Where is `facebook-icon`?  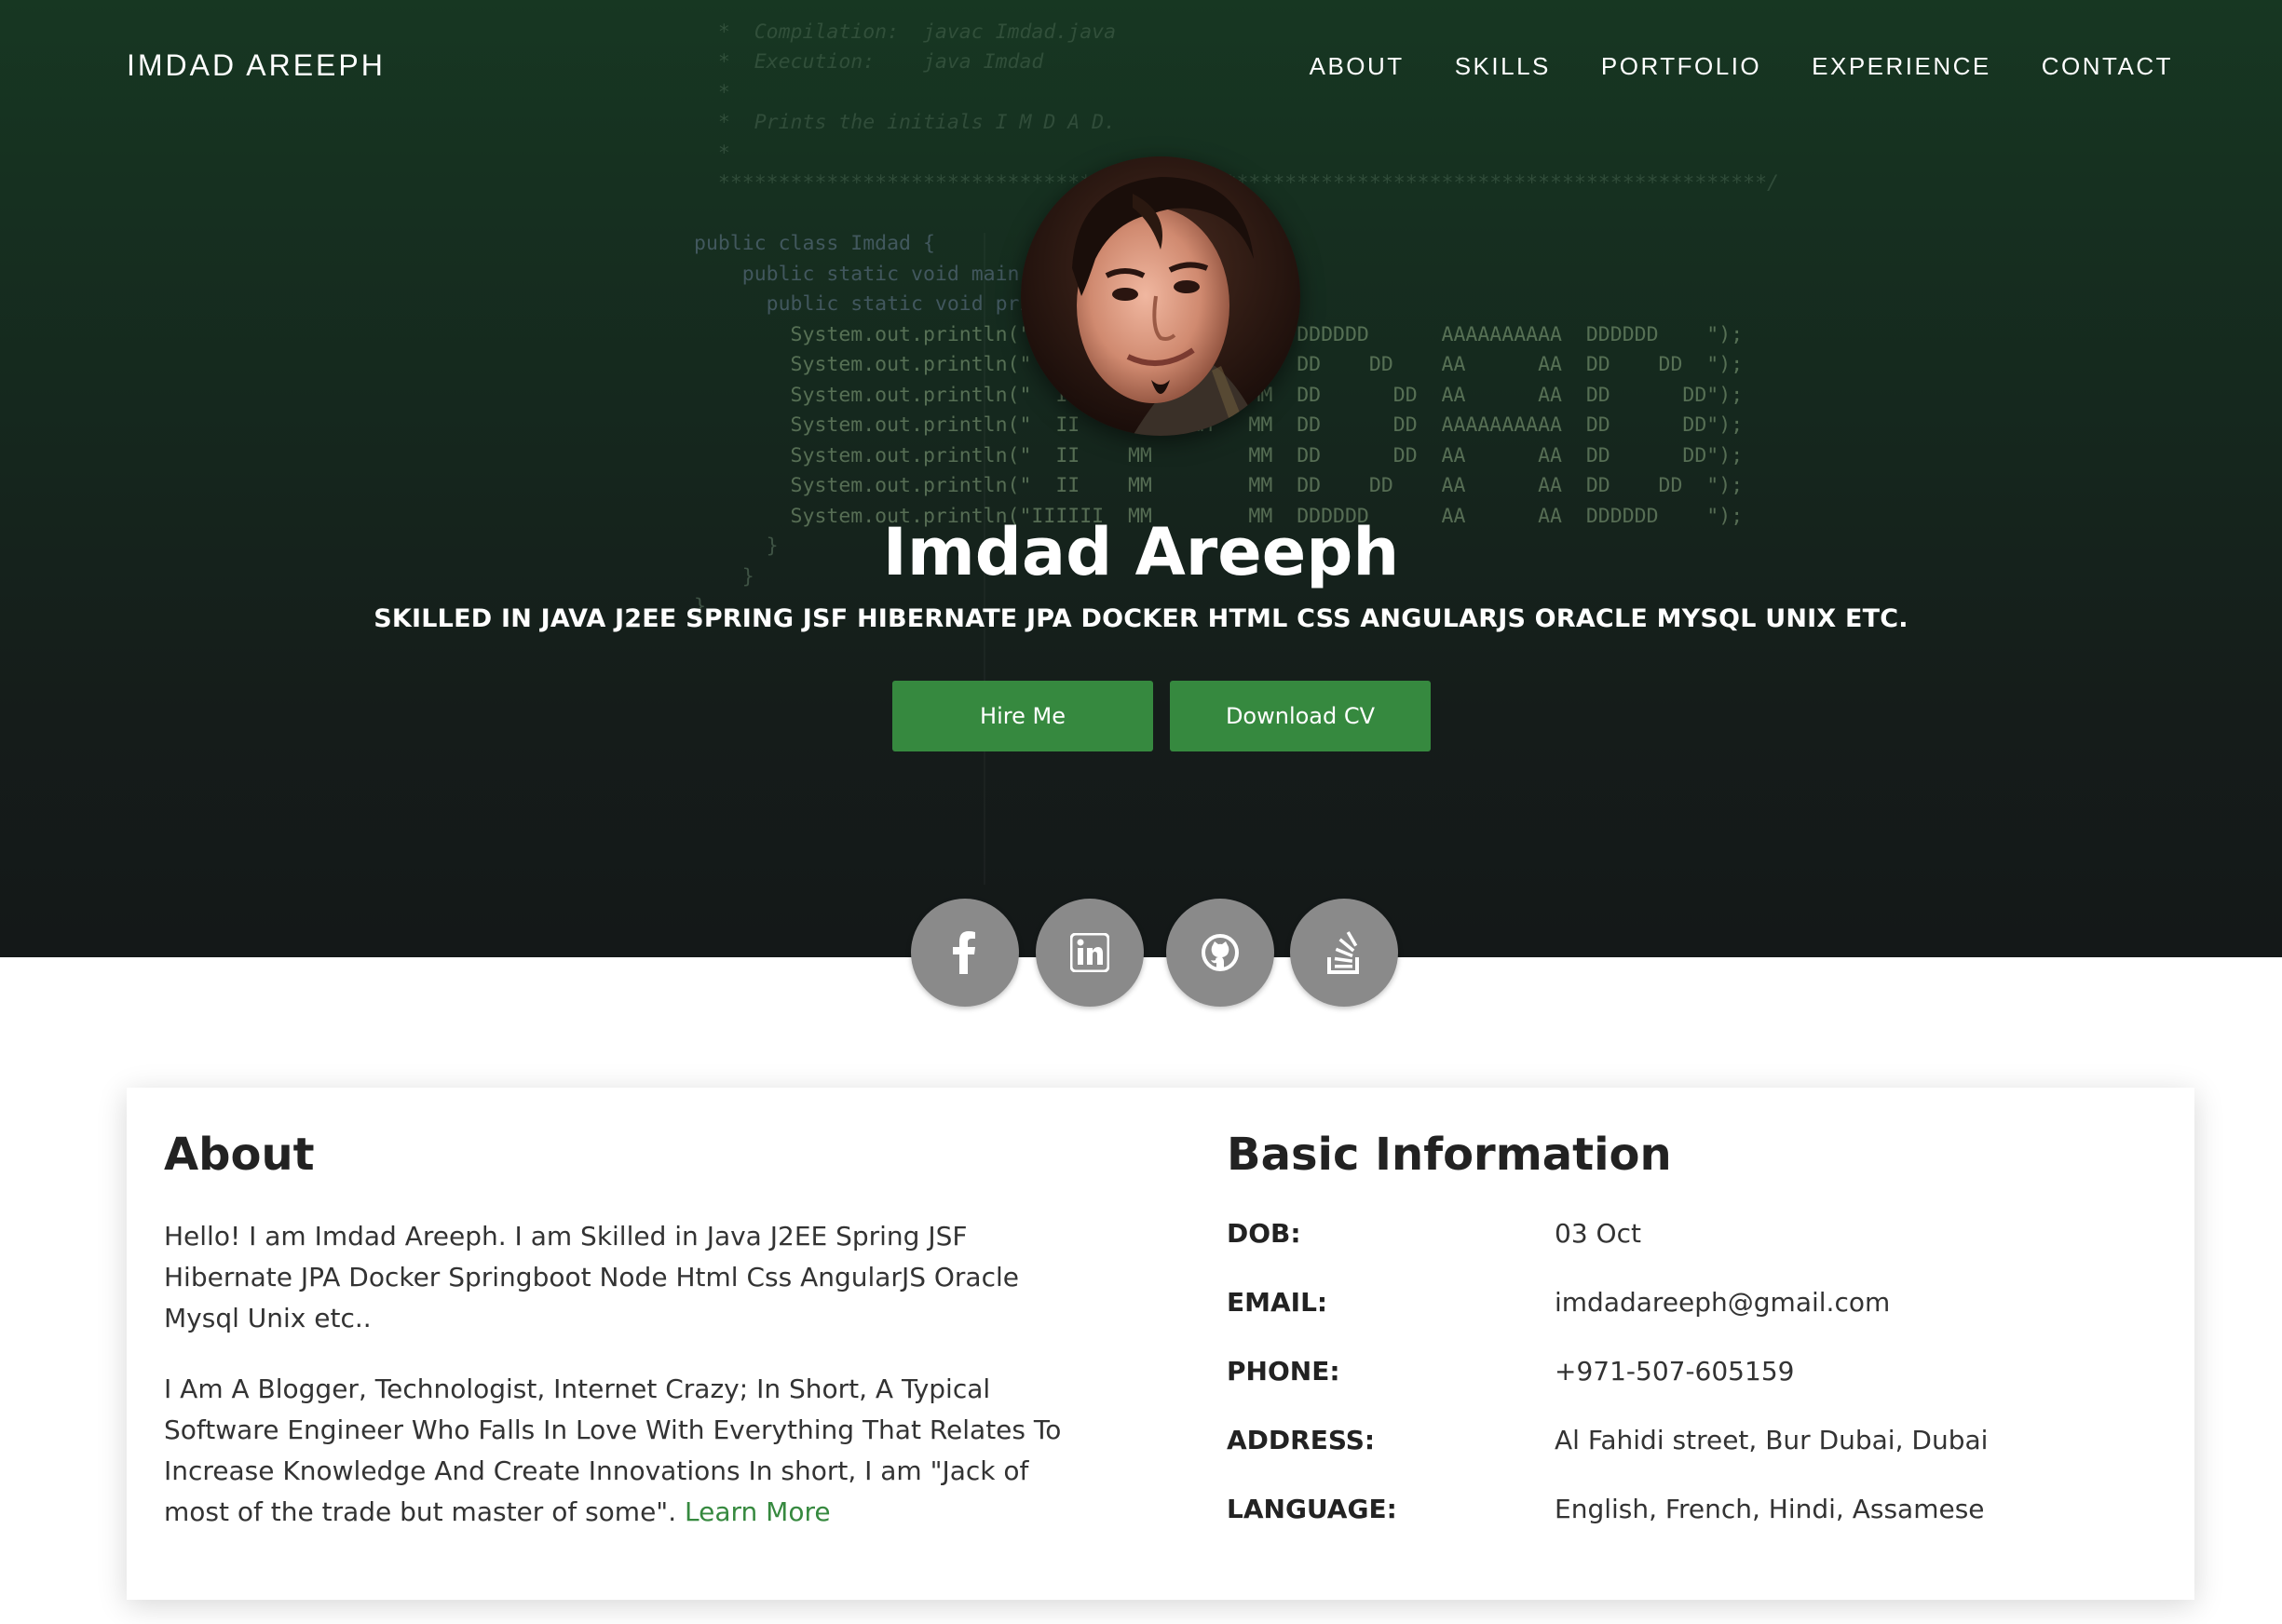
facebook-icon is located at coordinates (964, 952).